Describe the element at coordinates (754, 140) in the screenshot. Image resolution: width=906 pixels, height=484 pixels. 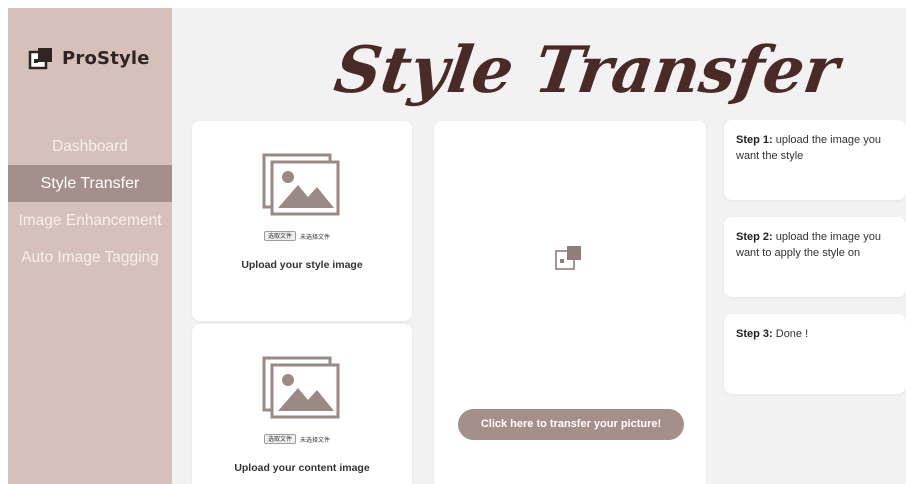
I see `step-title: Step 1:` at that location.